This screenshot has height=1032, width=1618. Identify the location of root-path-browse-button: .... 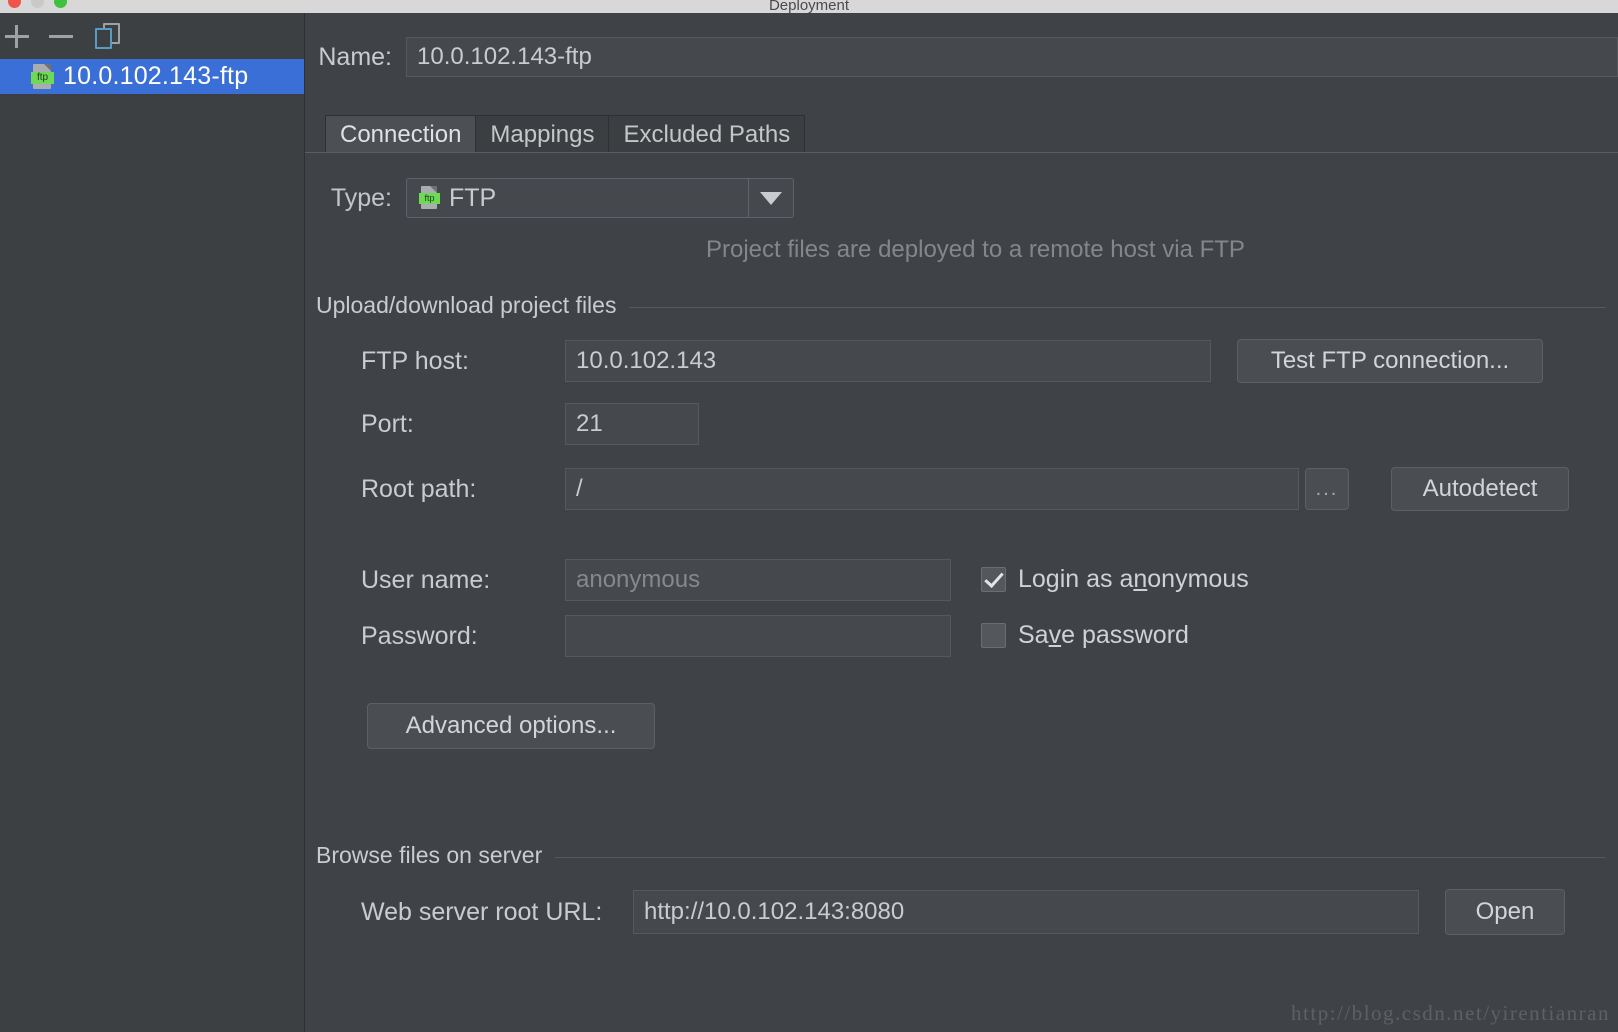
(1327, 489).